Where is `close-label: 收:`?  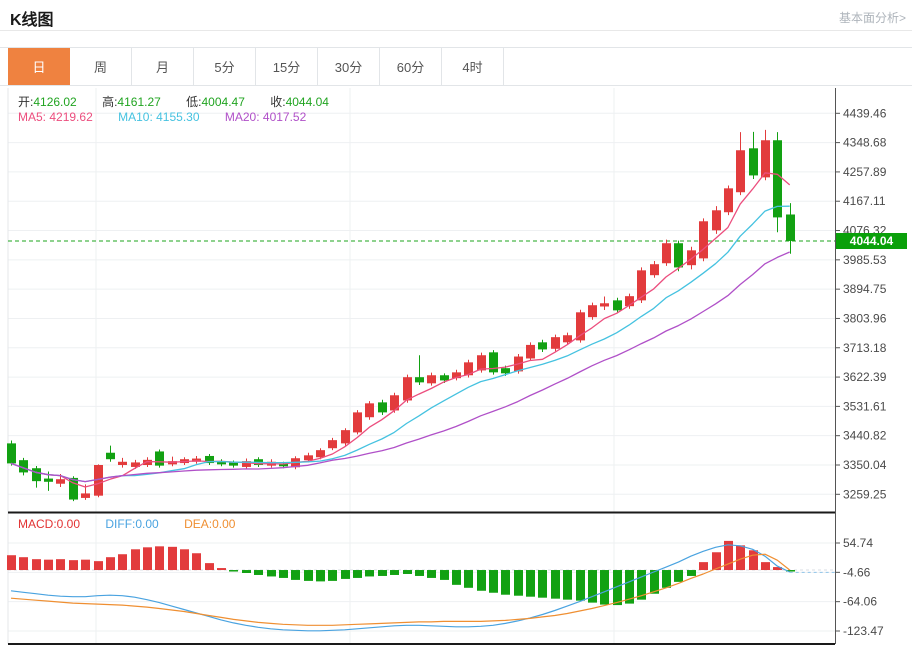 close-label: 收: is located at coordinates (278, 102).